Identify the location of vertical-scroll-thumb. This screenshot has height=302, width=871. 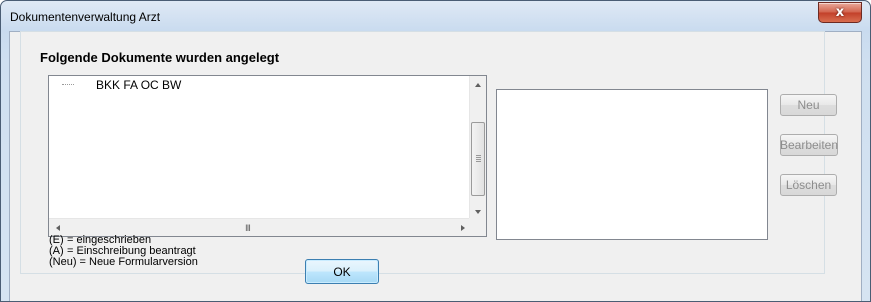
(478, 159).